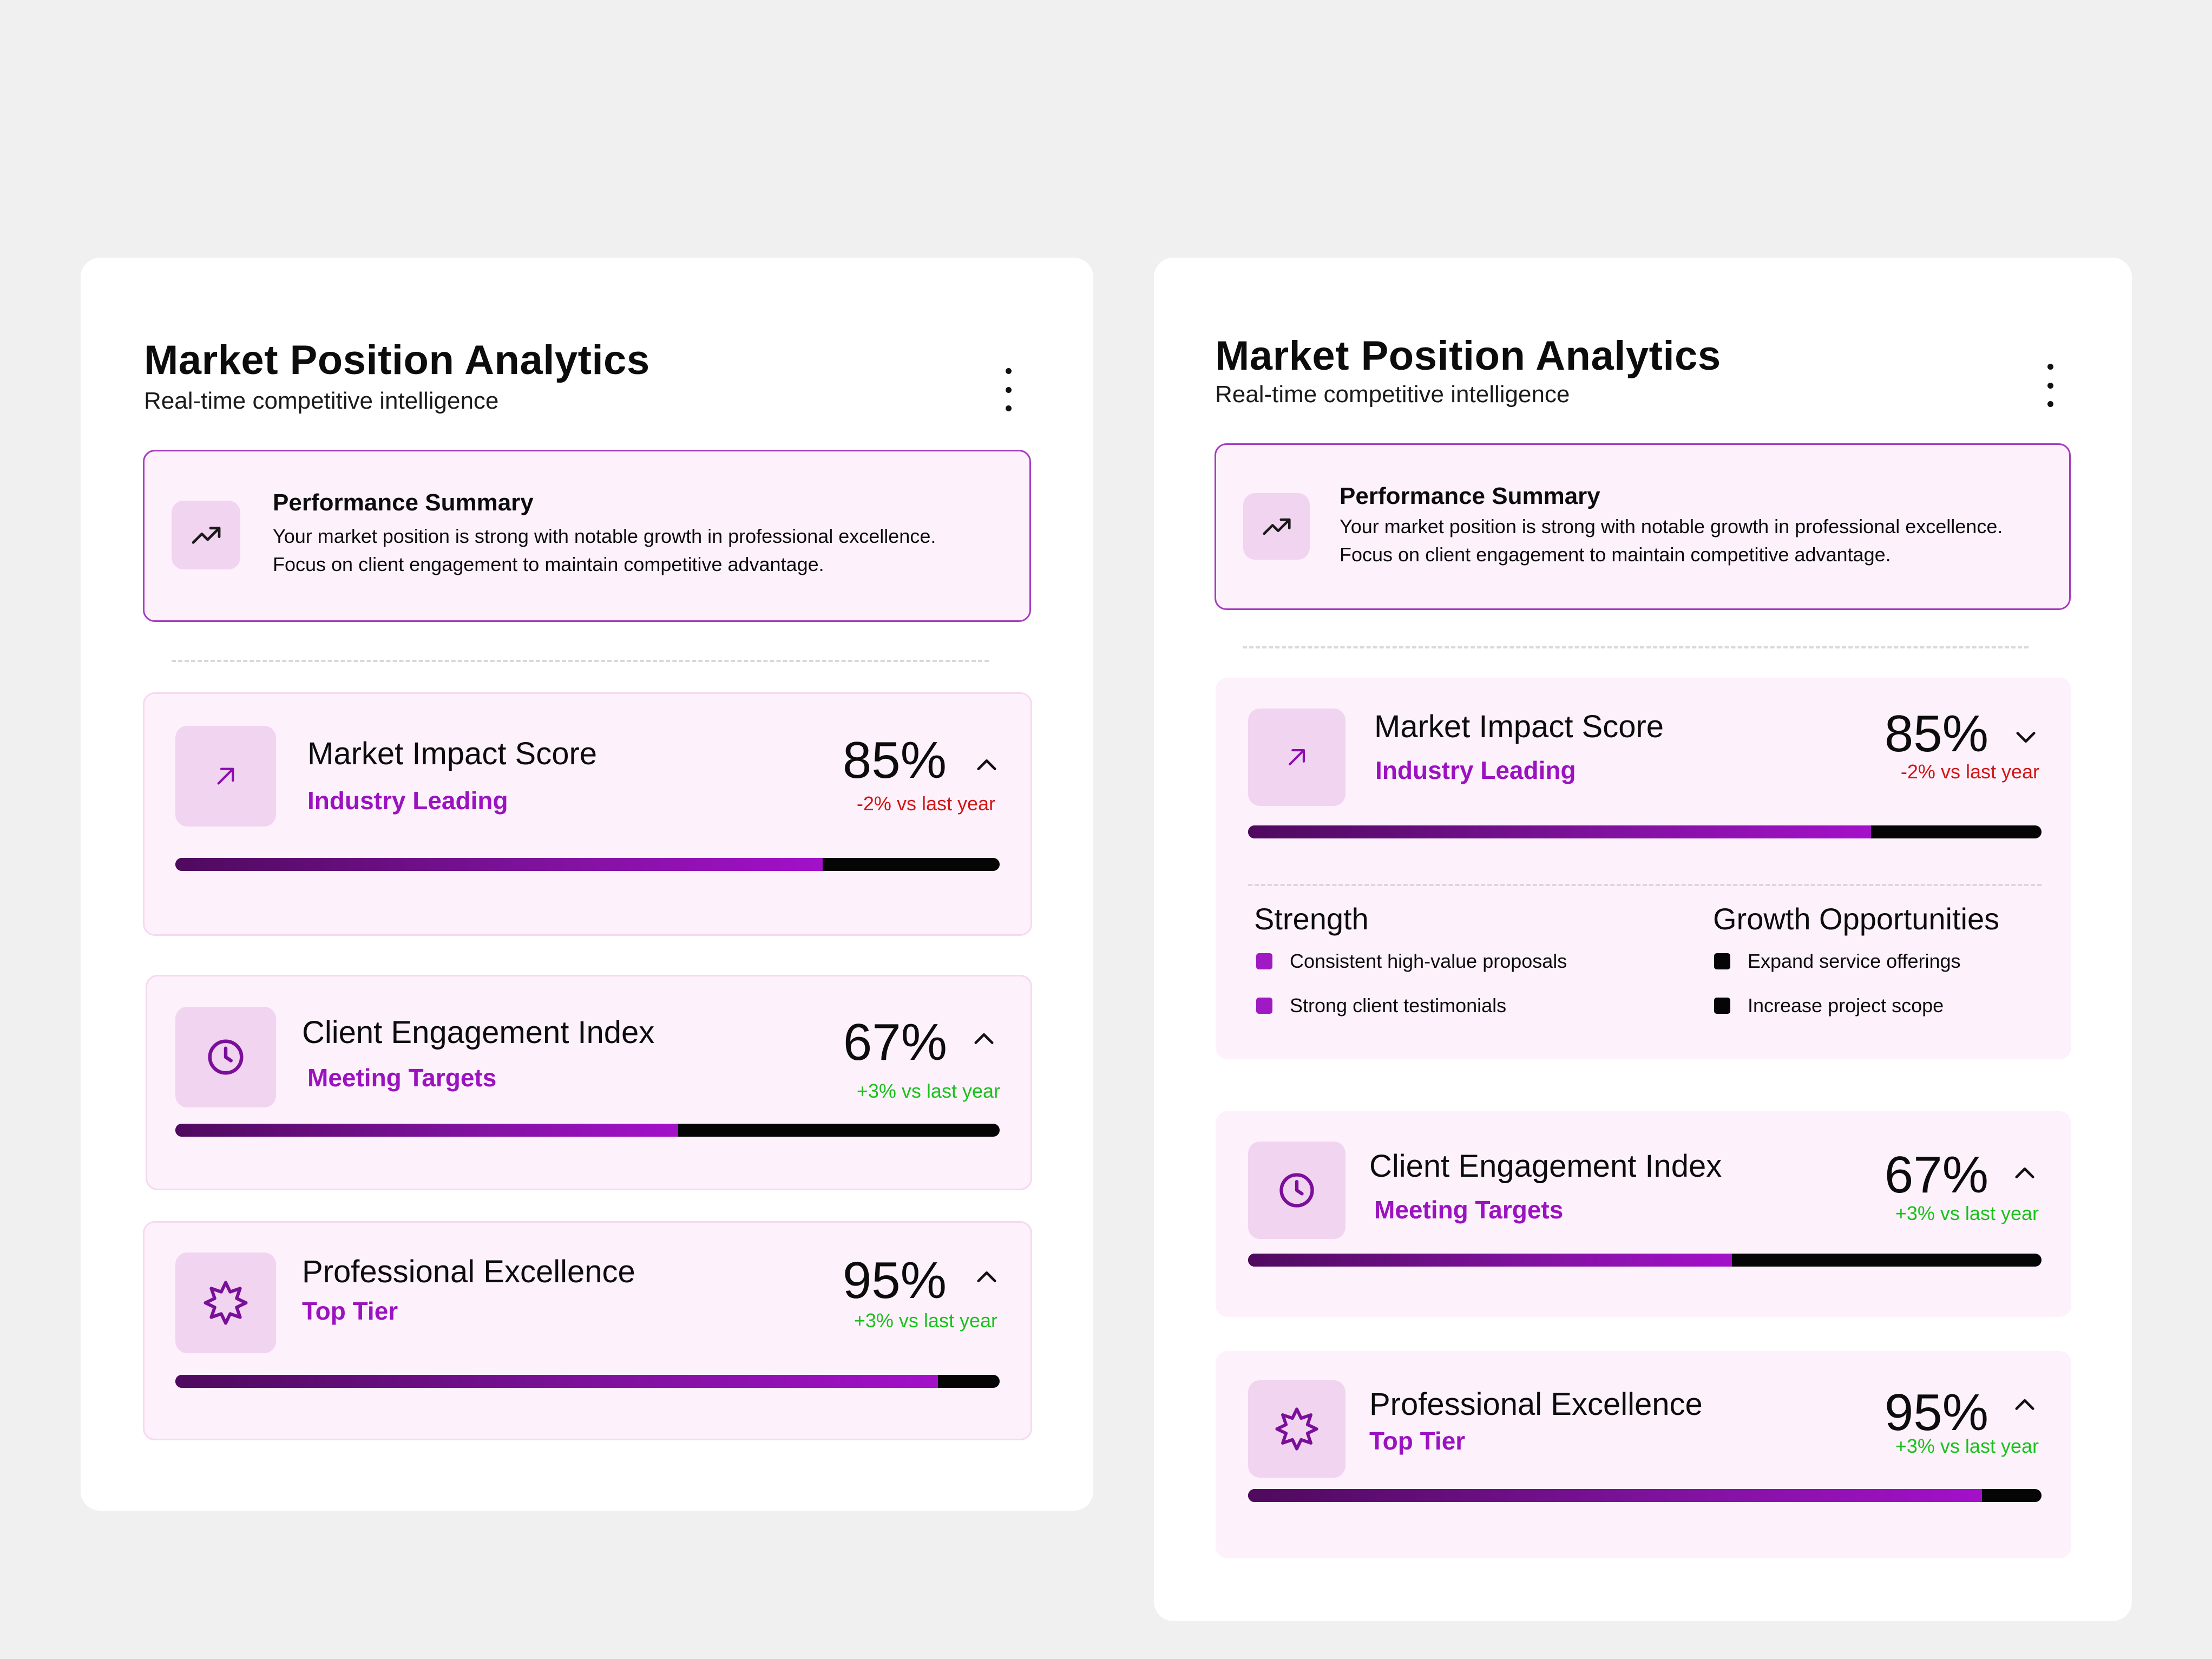 The image size is (2212, 1659). I want to click on growth-heading: Growth Opportunities, so click(1856, 919).